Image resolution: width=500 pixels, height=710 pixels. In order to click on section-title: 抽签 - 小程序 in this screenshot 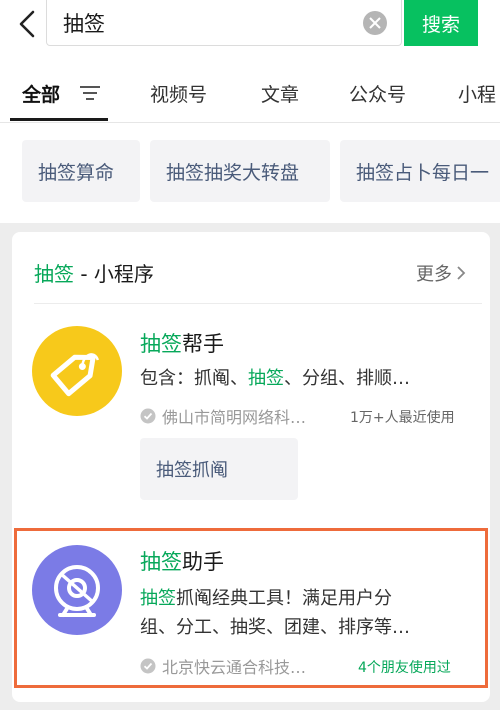, I will do `click(94, 272)`.